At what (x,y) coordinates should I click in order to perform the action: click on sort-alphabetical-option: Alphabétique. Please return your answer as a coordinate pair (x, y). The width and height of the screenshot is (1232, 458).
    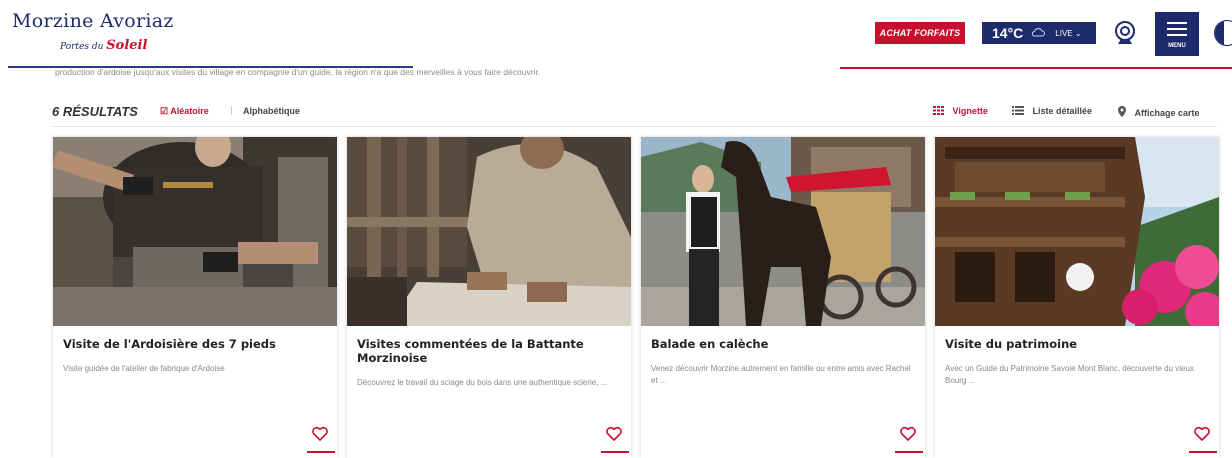
    Looking at the image, I should click on (271, 111).